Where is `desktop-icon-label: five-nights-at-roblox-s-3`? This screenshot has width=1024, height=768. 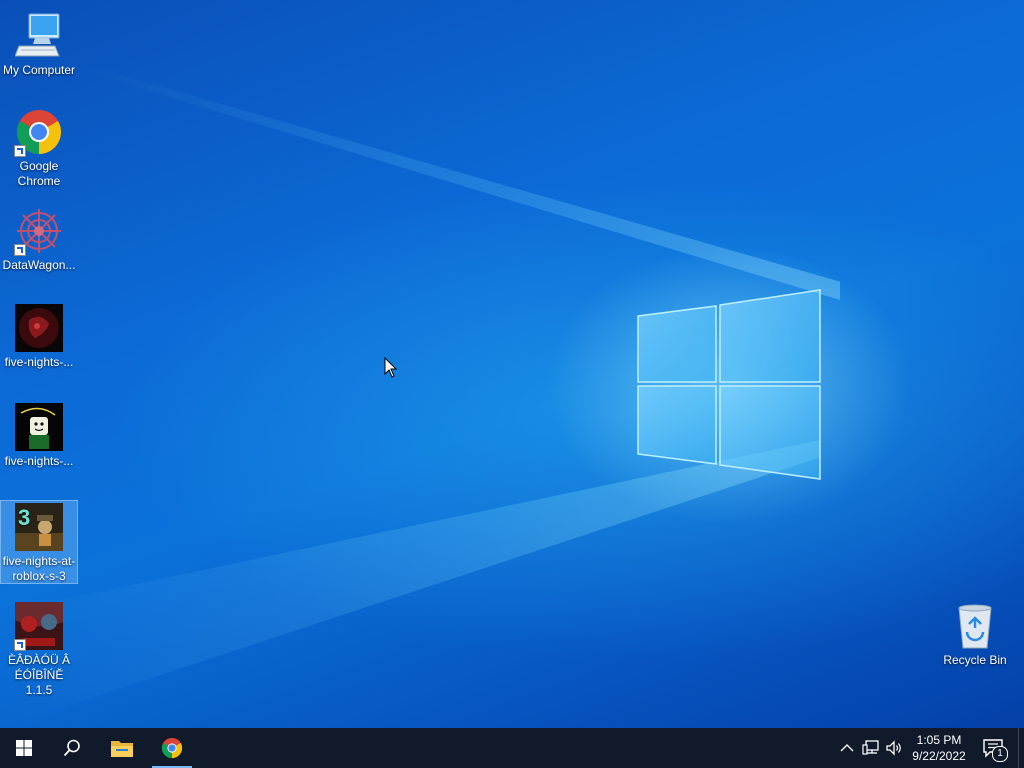
desktop-icon-label: five-nights-at-roblox-s-3 is located at coordinates (39, 568).